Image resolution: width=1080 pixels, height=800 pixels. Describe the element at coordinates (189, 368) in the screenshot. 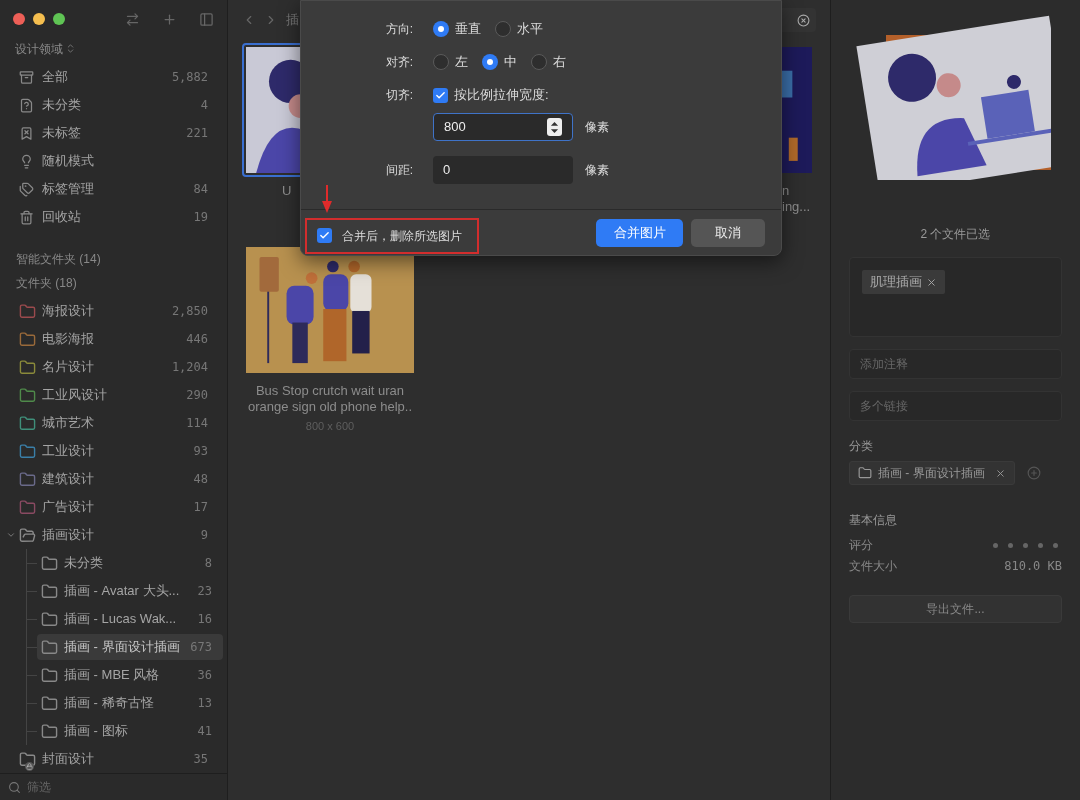

I see `item-count: 1,204` at that location.